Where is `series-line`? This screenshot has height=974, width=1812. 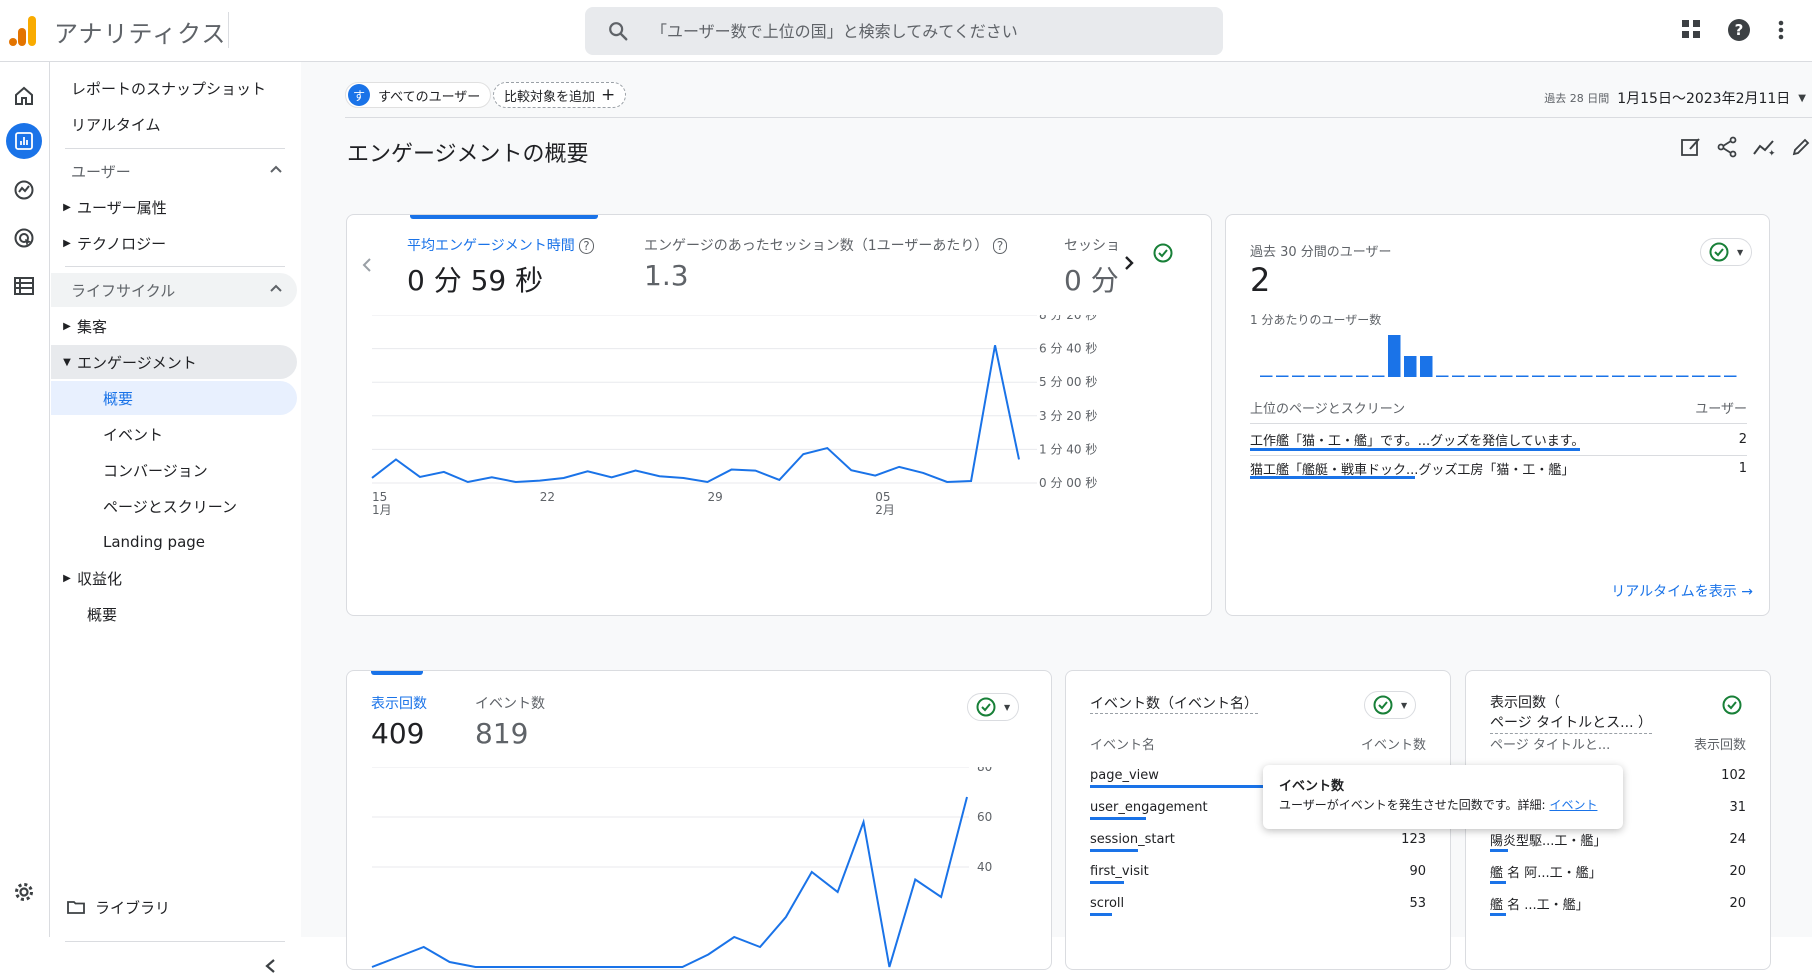 series-line is located at coordinates (695, 414).